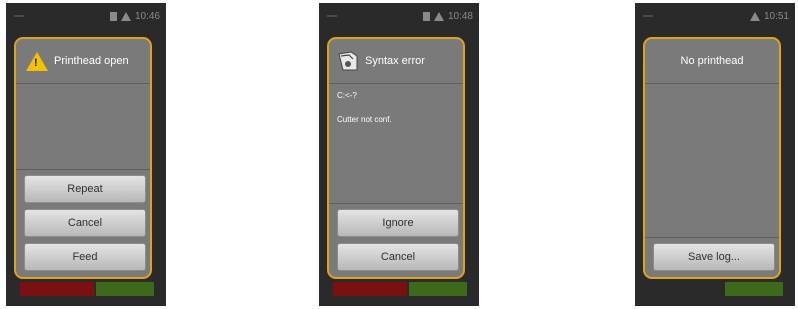 The height and width of the screenshot is (309, 798). What do you see at coordinates (348, 61) in the screenshot?
I see `syntax-error-icon` at bounding box center [348, 61].